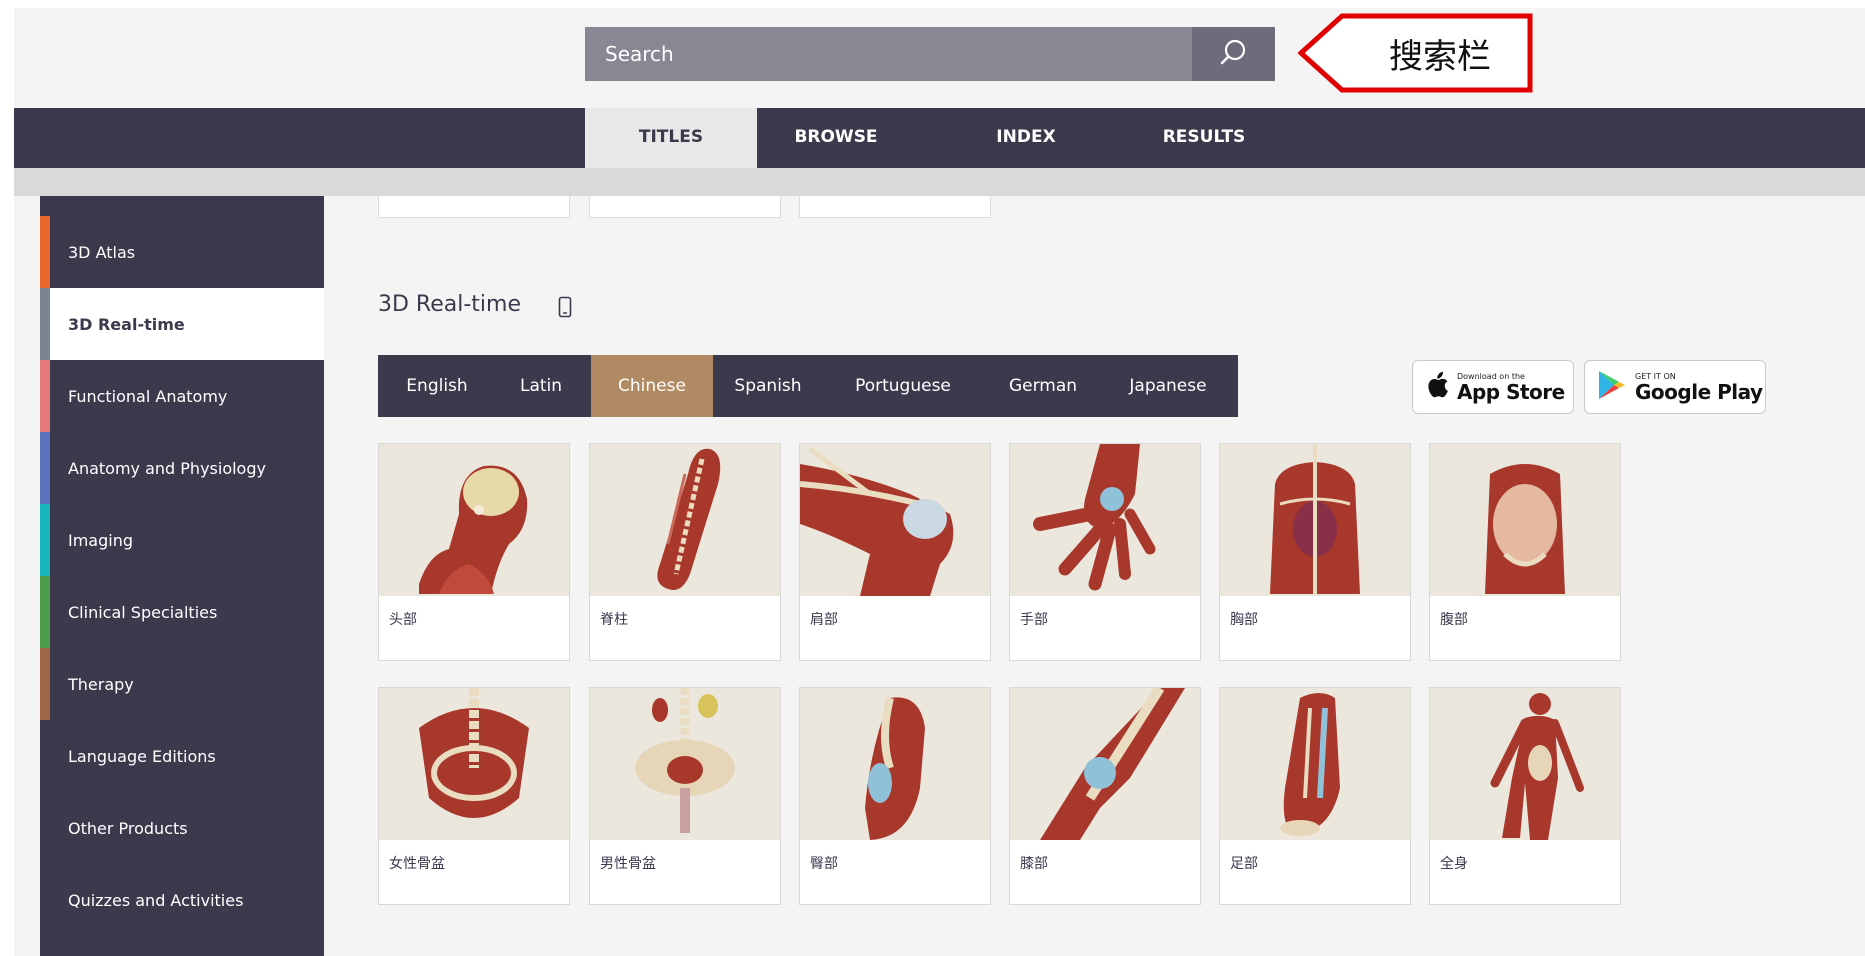 The image size is (1865, 956). Describe the element at coordinates (143, 612) in the screenshot. I see `sidebar-item-label: Clinical Specialties` at that location.